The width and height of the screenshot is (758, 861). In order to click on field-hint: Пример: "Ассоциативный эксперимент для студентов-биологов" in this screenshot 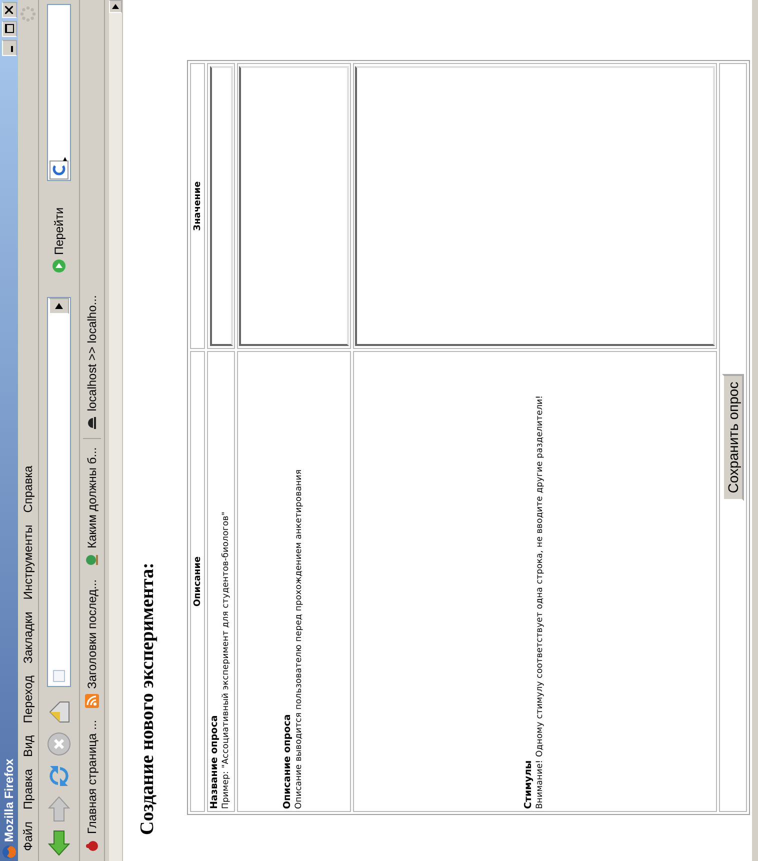, I will do `click(226, 659)`.